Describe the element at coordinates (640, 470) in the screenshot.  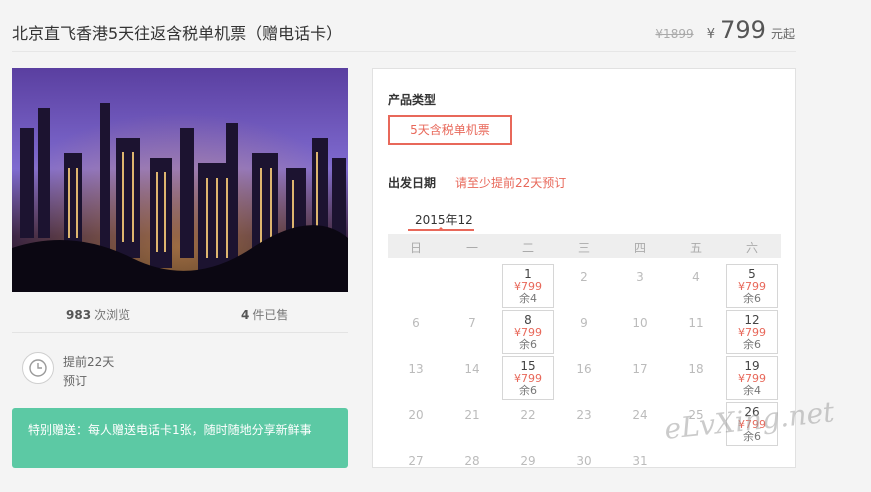
I see `calendar-day: 31` at that location.